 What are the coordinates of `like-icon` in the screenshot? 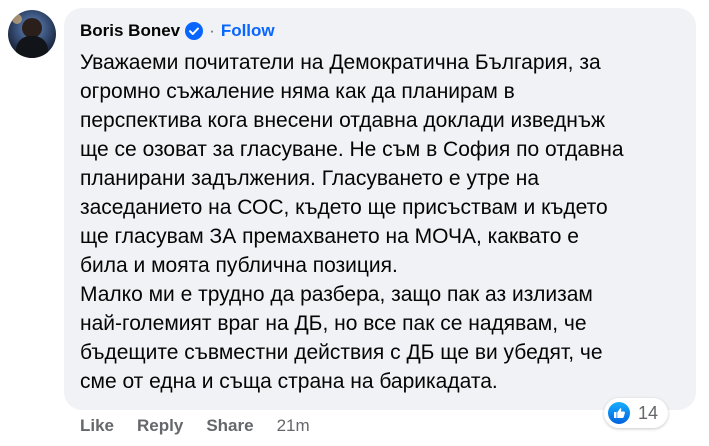 It's located at (619, 413).